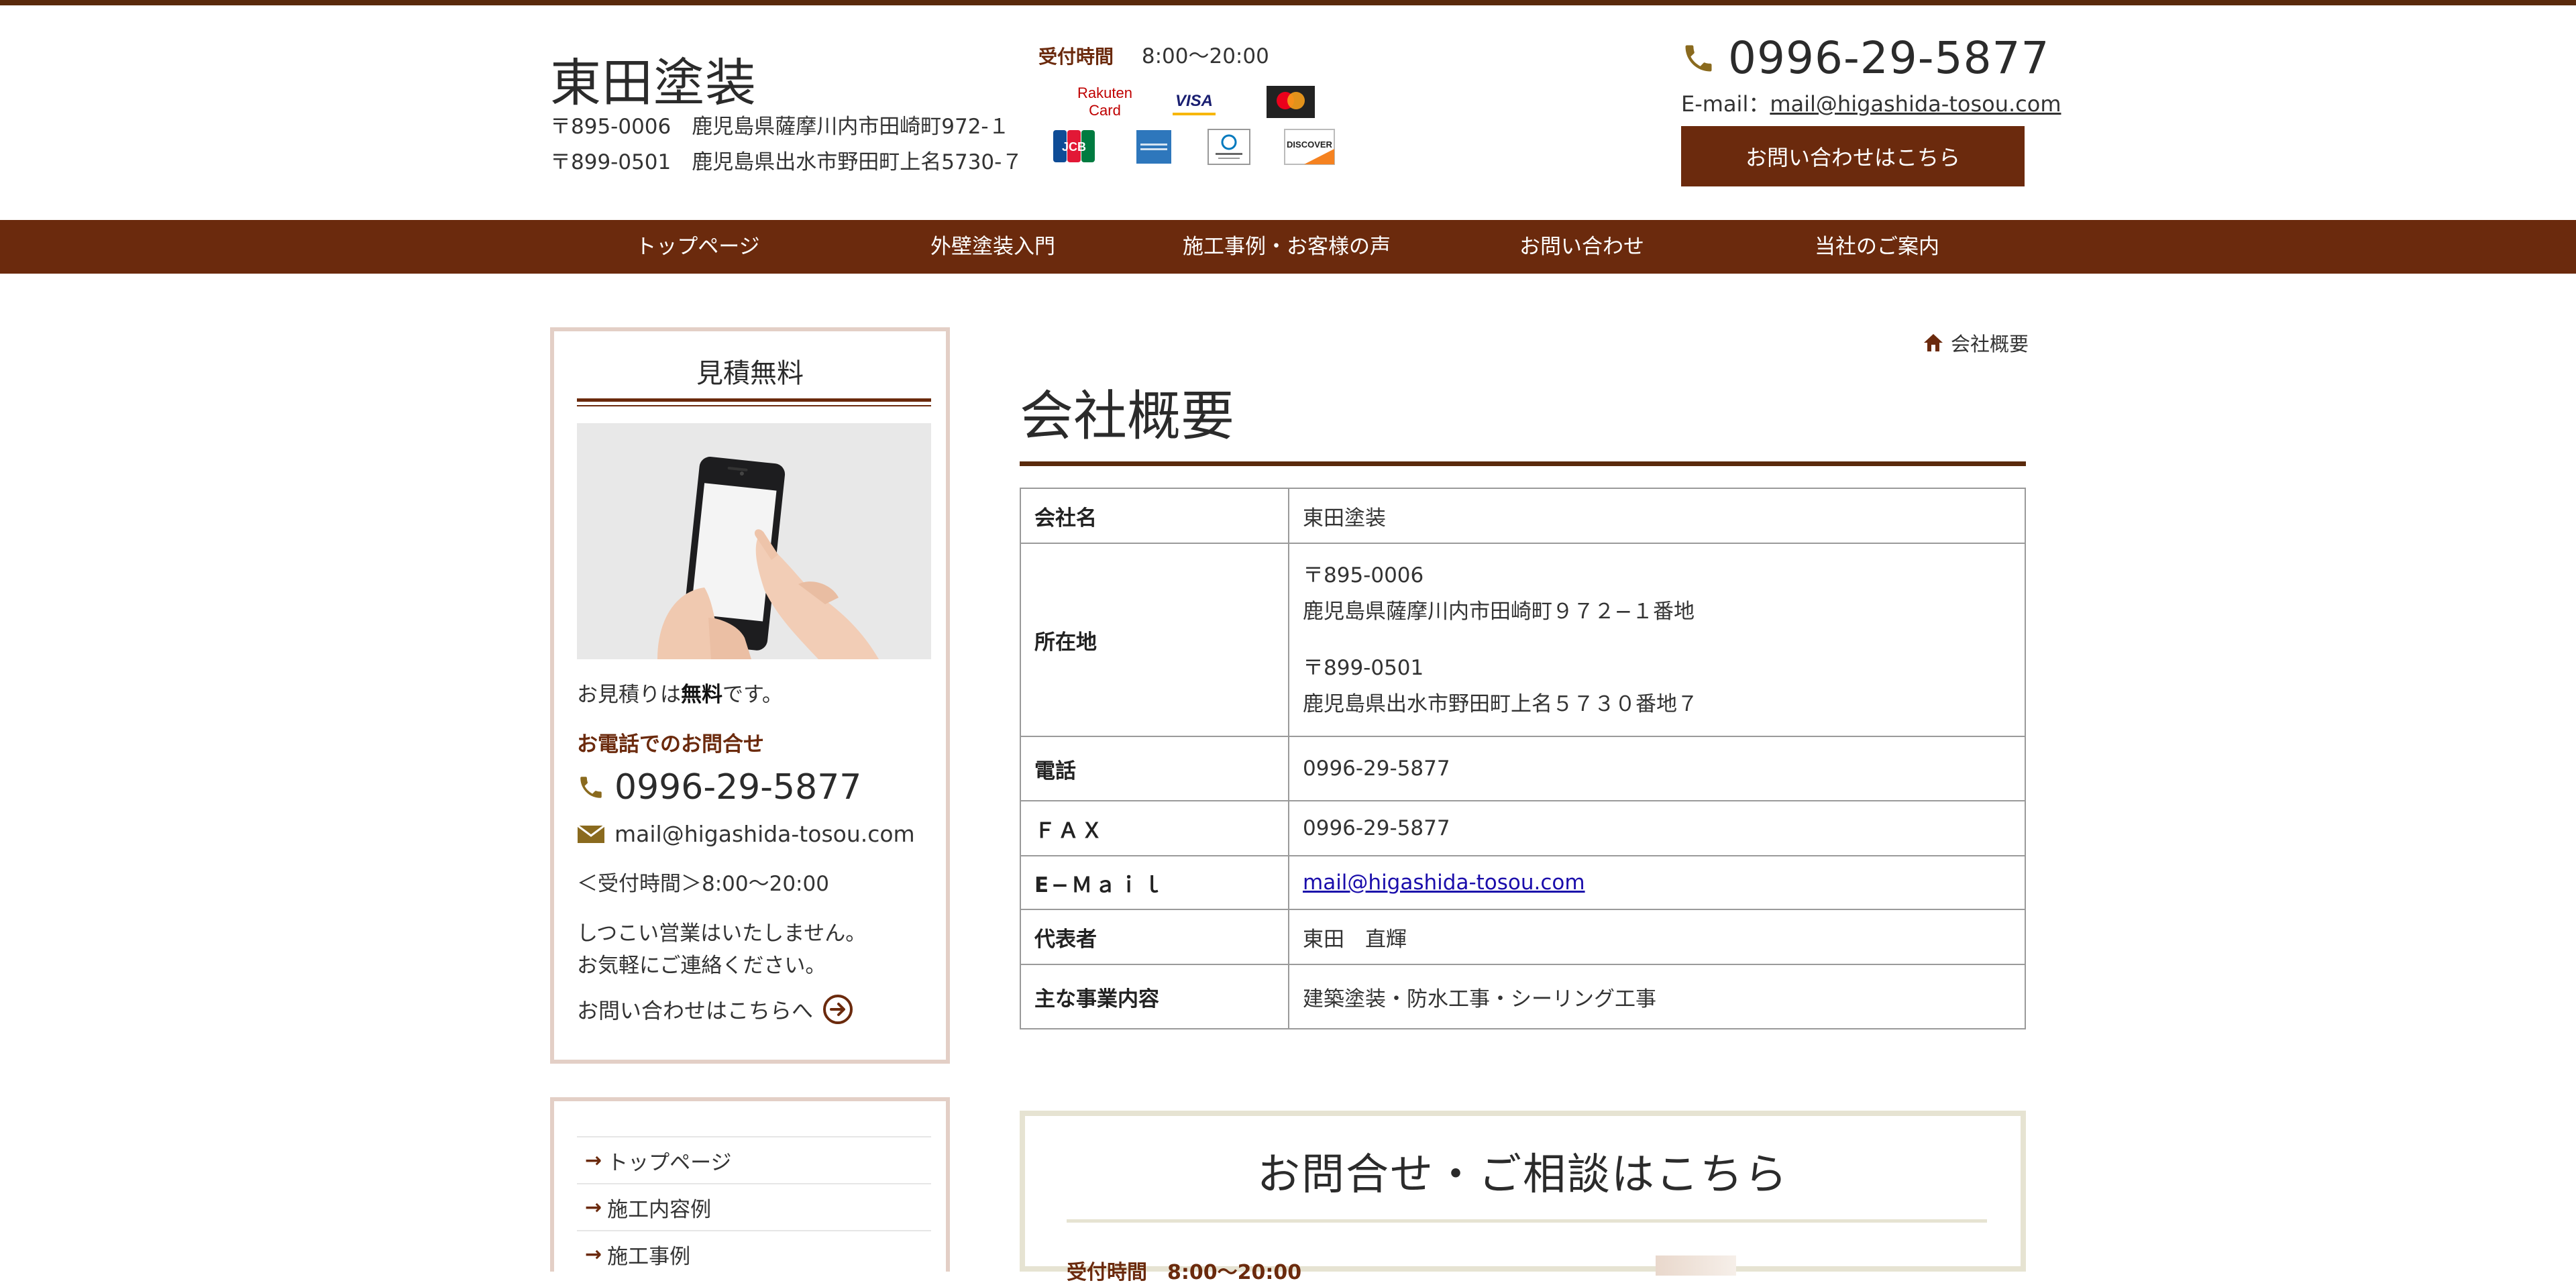  Describe the element at coordinates (669, 1162) in the screenshot. I see `sidebar-menu-label: トップページ` at that location.